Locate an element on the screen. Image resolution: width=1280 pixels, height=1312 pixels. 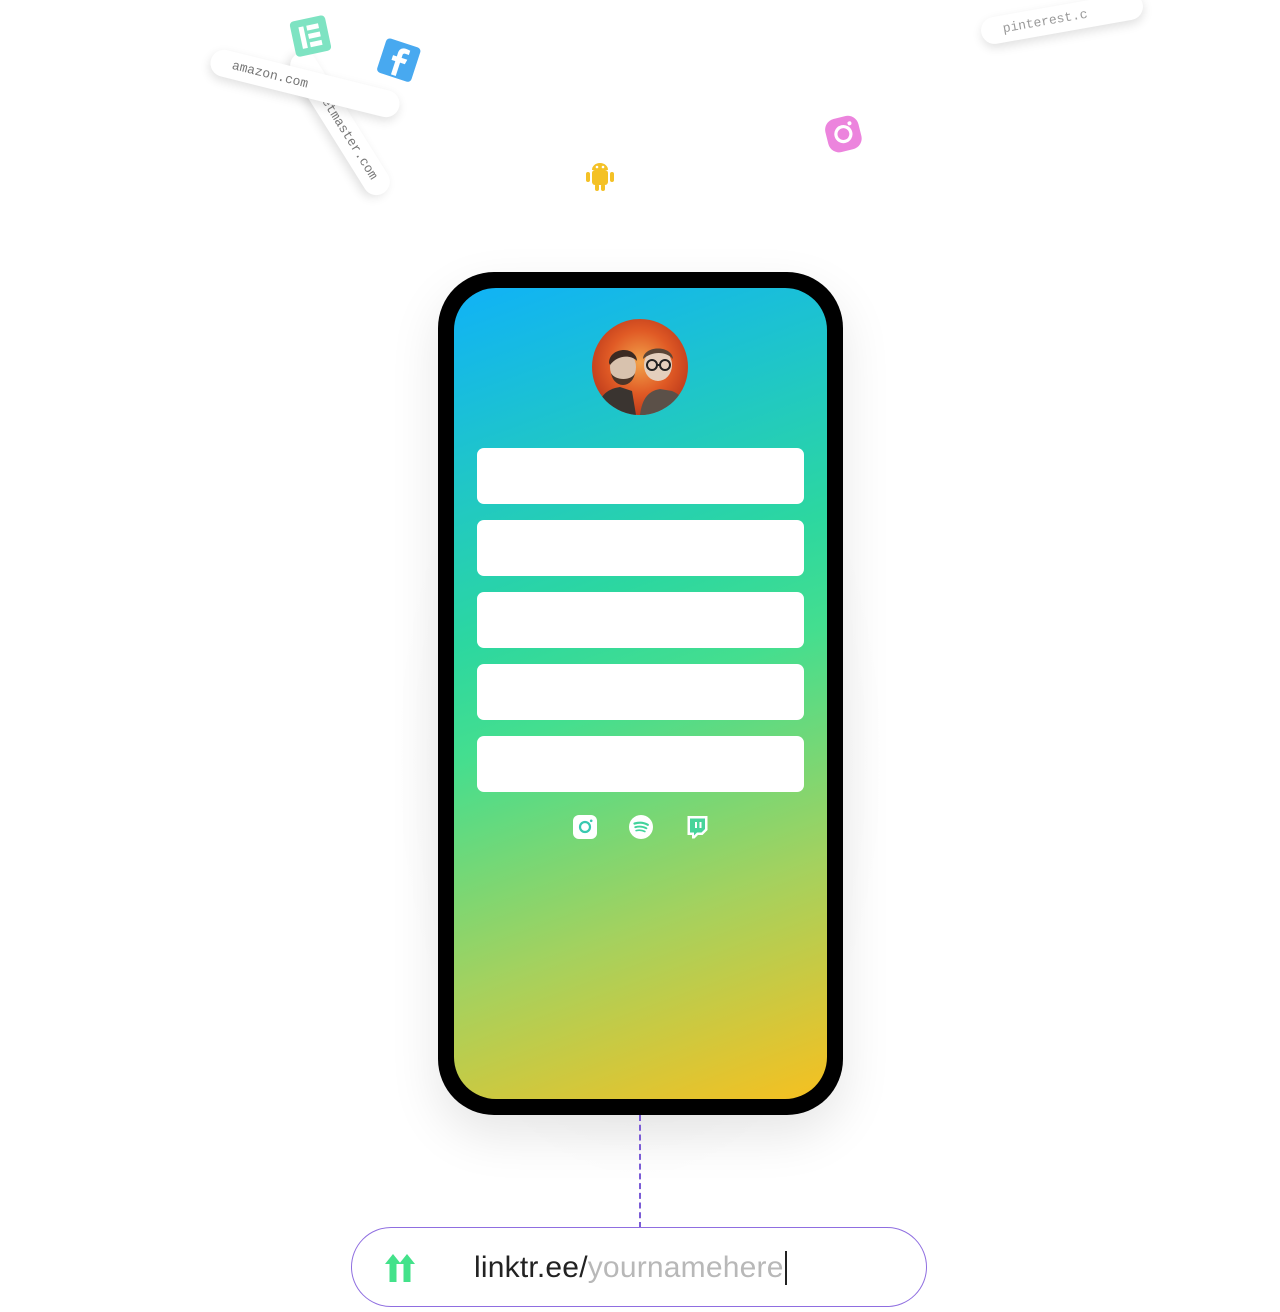
pinterest-pill: pinterest.c is located at coordinates (1062, 23).